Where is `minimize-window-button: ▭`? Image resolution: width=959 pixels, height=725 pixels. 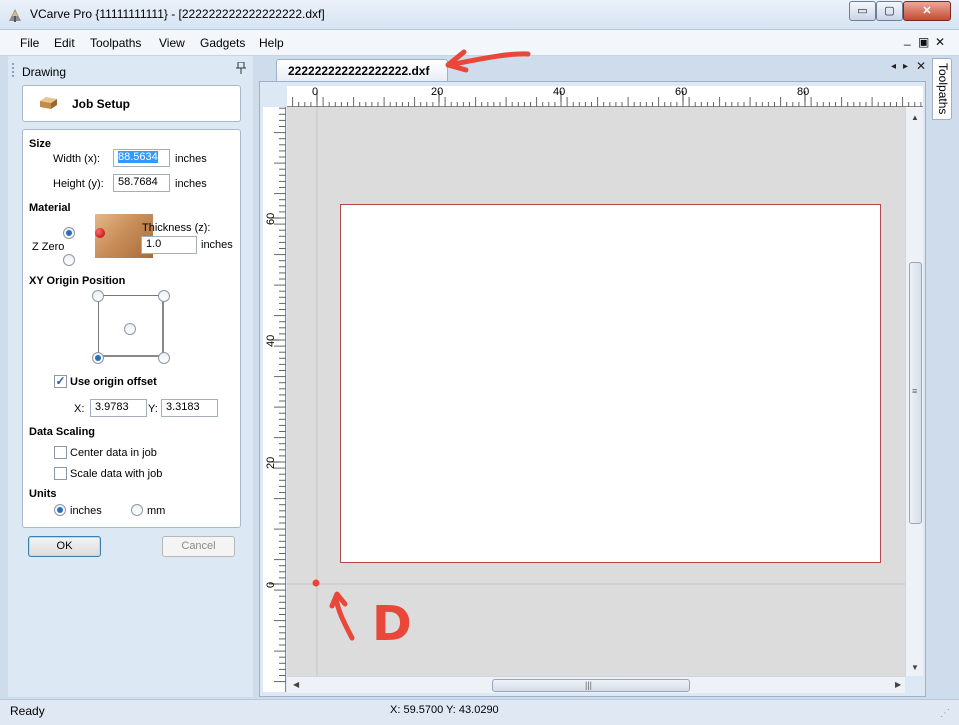
minimize-window-button: ▭ is located at coordinates (862, 11).